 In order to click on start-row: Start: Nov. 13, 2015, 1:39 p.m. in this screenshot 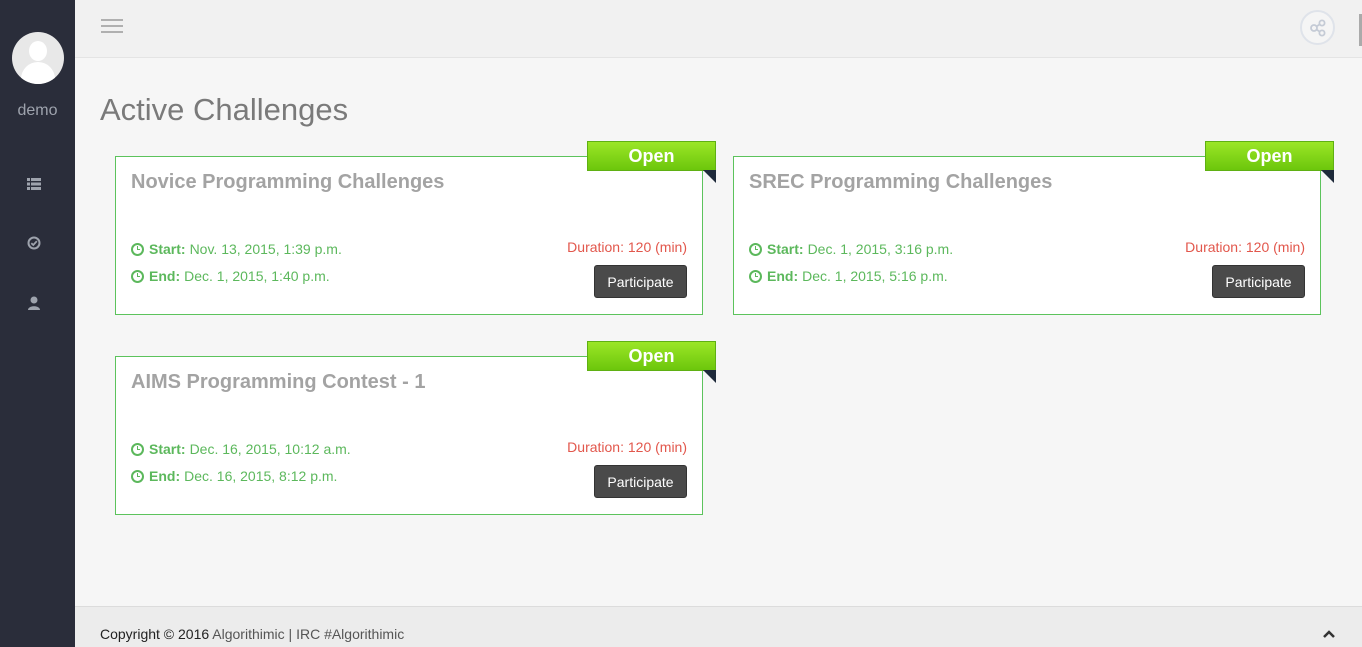, I will do `click(236, 249)`.